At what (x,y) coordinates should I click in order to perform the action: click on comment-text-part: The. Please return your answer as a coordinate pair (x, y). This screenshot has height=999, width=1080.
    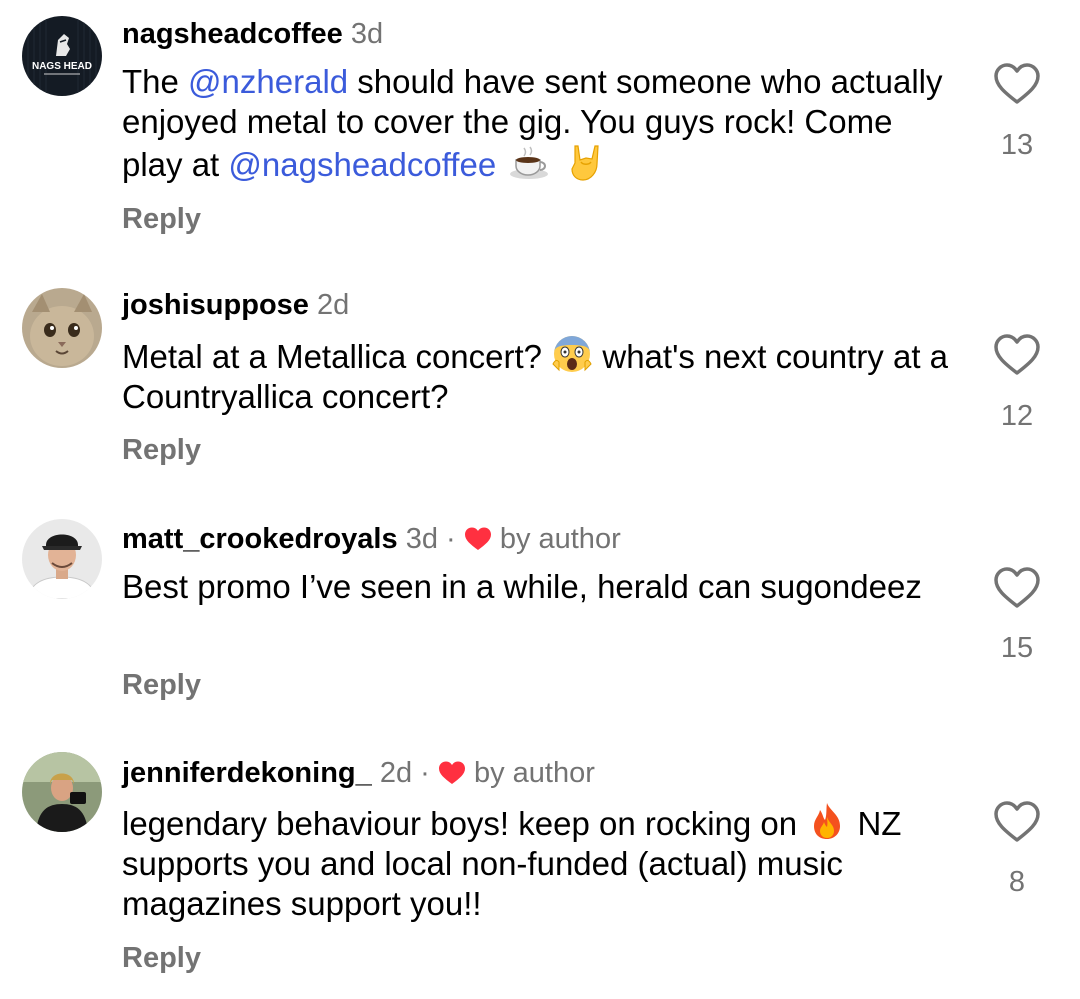
    Looking at the image, I should click on (155, 81).